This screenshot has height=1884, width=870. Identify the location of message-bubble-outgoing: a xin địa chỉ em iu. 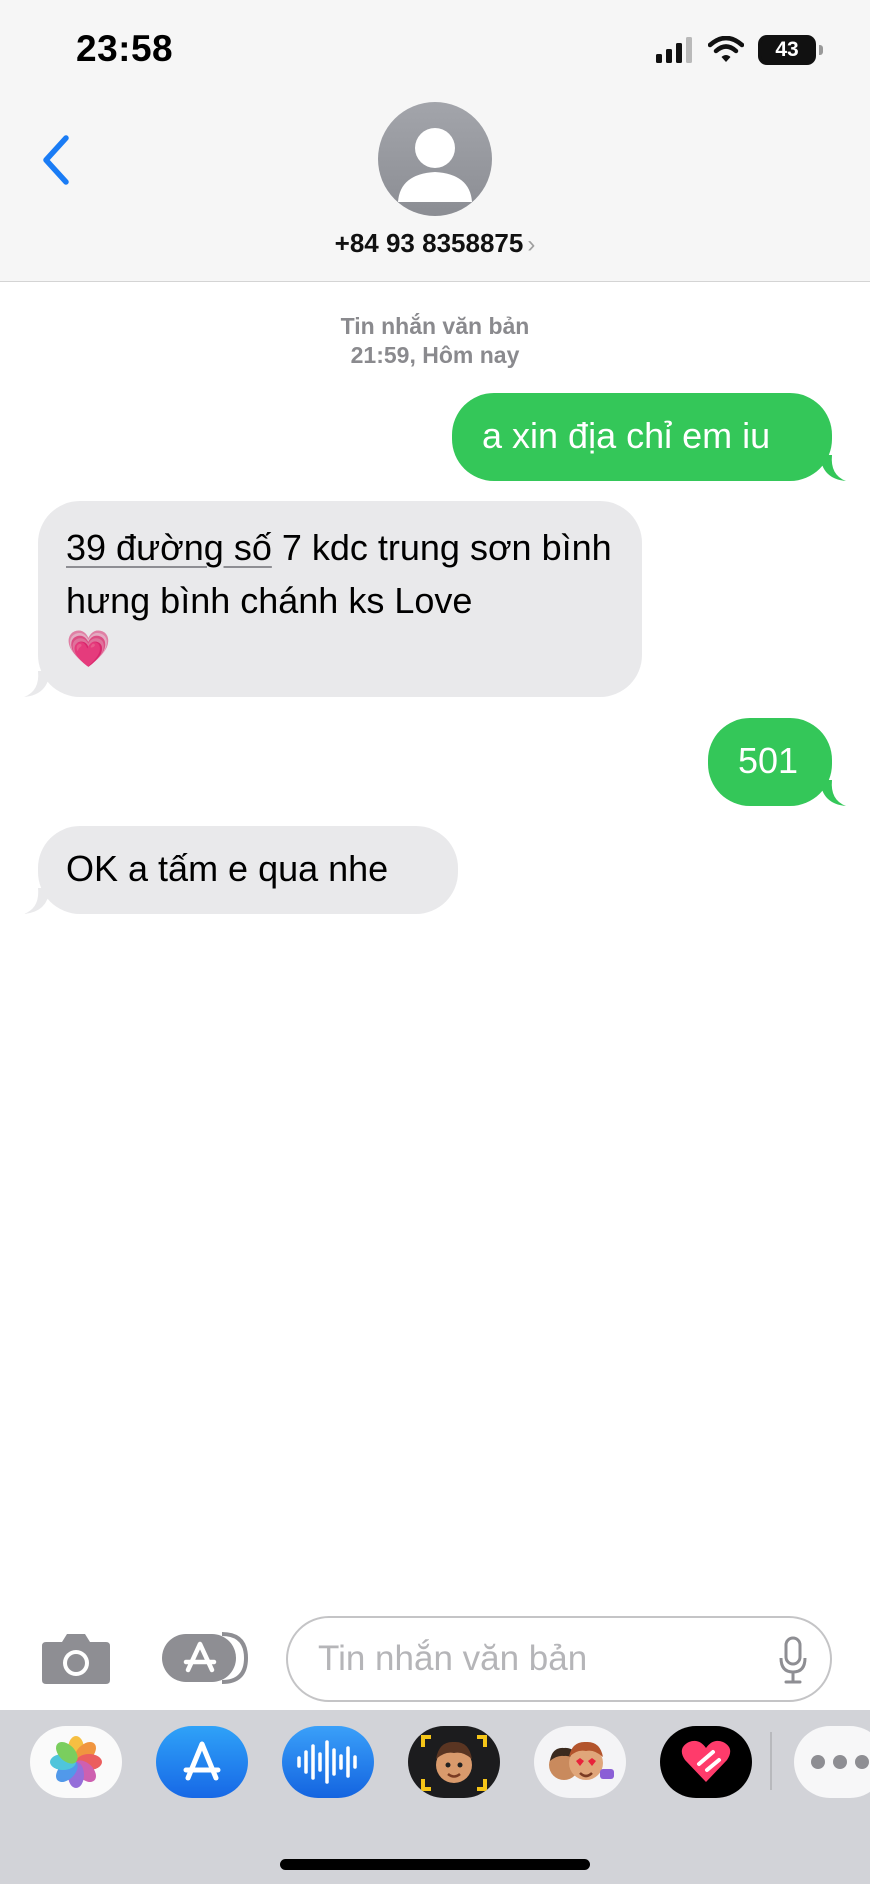
(649, 437).